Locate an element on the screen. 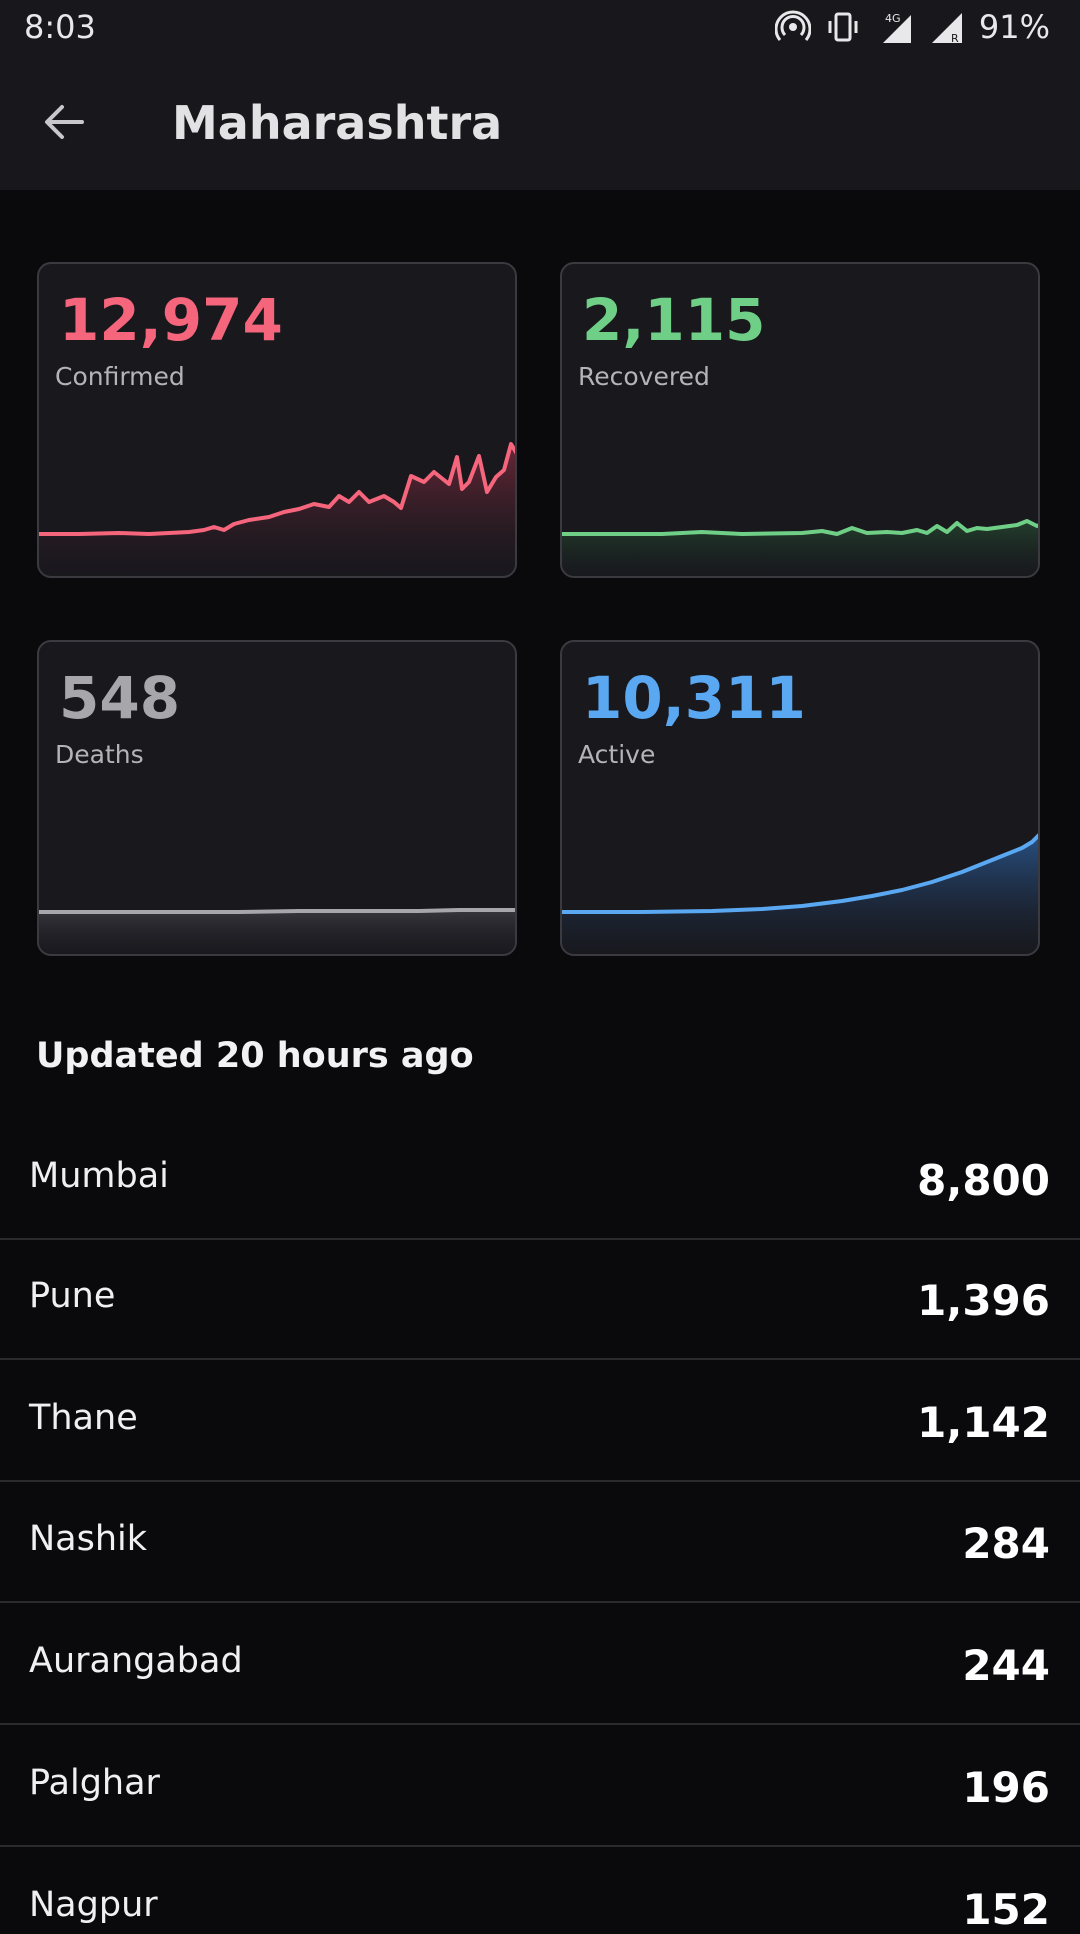 Image resolution: width=1080 pixels, height=1934 pixels. district-count: 152 is located at coordinates (1006, 1909).